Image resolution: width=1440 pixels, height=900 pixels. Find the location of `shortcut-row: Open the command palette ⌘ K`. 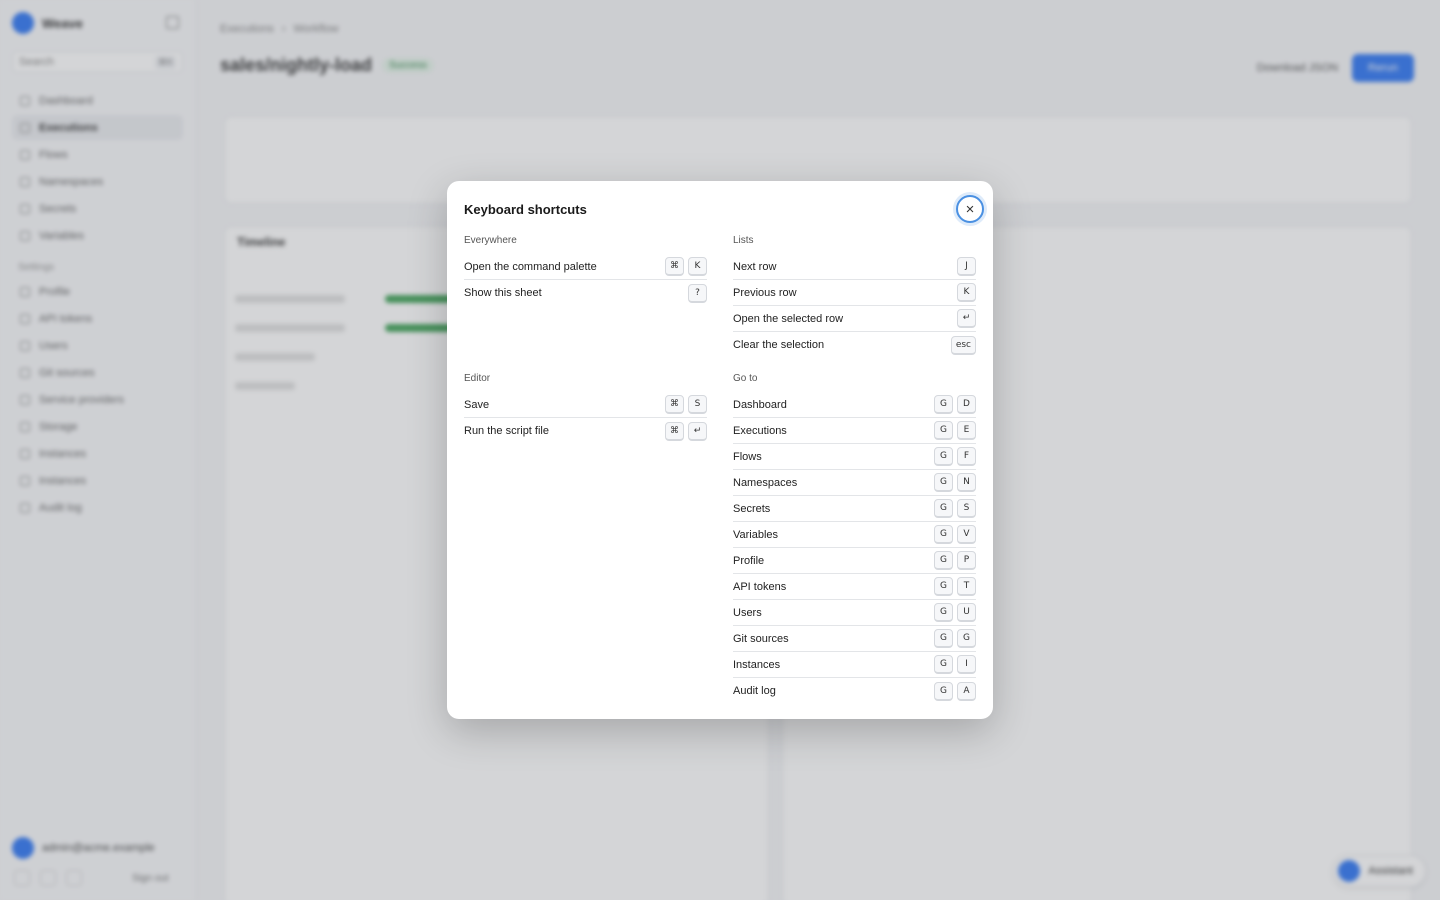

shortcut-row: Open the command palette ⌘ K is located at coordinates (585, 267).